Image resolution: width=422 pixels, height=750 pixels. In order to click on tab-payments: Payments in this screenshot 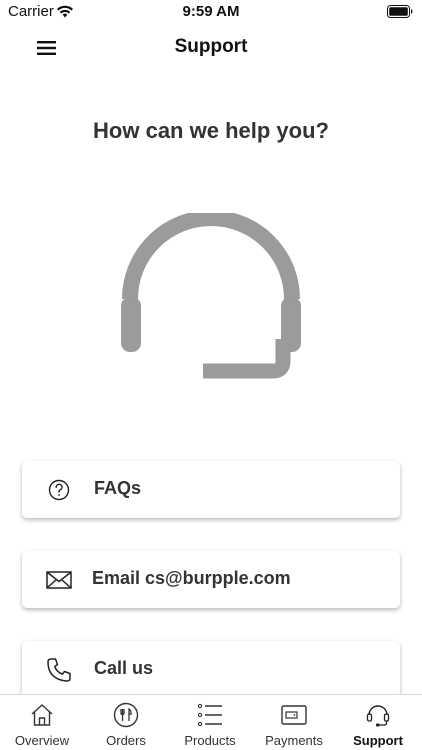, I will do `click(294, 722)`.